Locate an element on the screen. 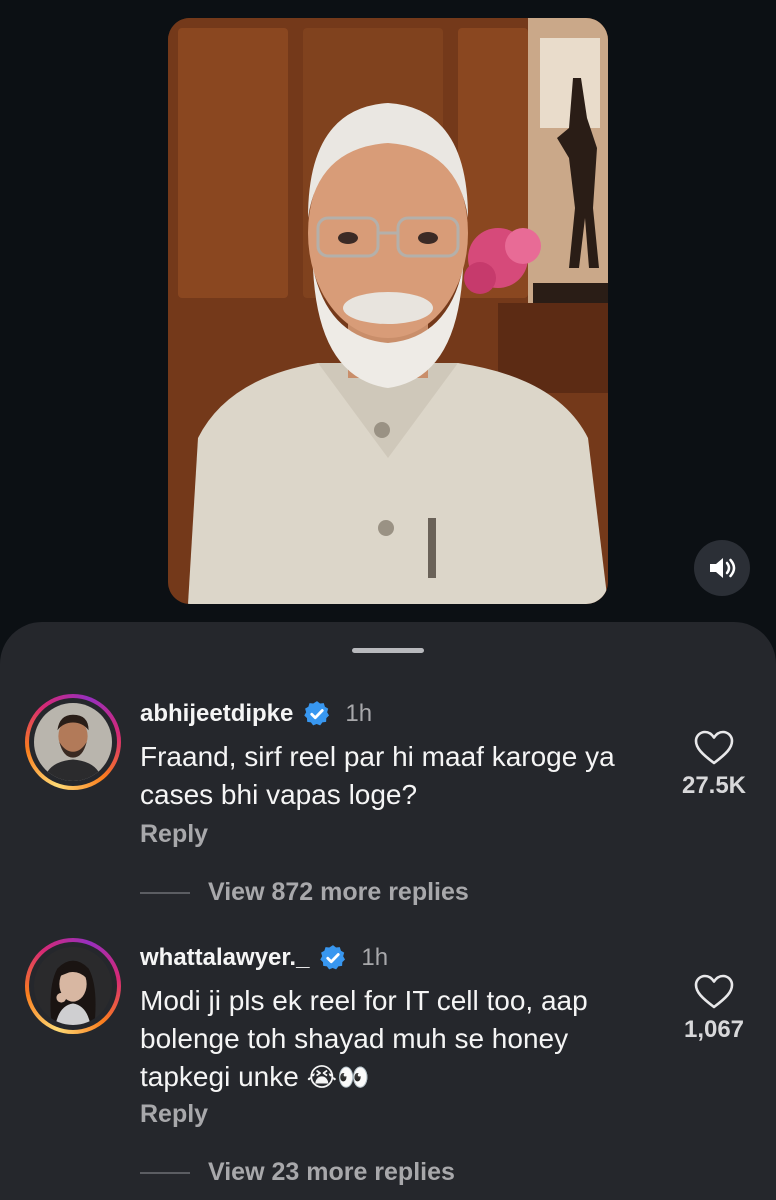 This screenshot has height=1200, width=776. comment-username: abhijeetdipke is located at coordinates (216, 714).